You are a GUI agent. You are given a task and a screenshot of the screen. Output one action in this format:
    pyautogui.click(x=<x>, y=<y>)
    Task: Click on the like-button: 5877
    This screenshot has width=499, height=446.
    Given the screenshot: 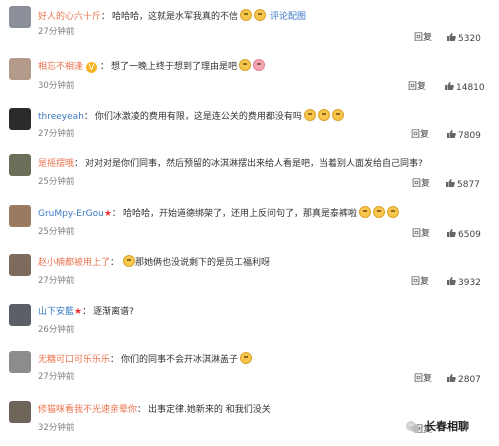 What is the action you would take?
    pyautogui.click(x=462, y=184)
    